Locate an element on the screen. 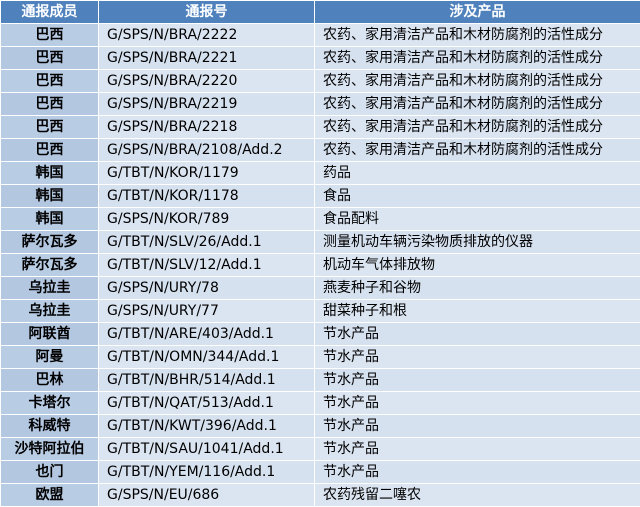  notification-number-cell: G/SPS/N/BRA/2218 is located at coordinates (207, 127).